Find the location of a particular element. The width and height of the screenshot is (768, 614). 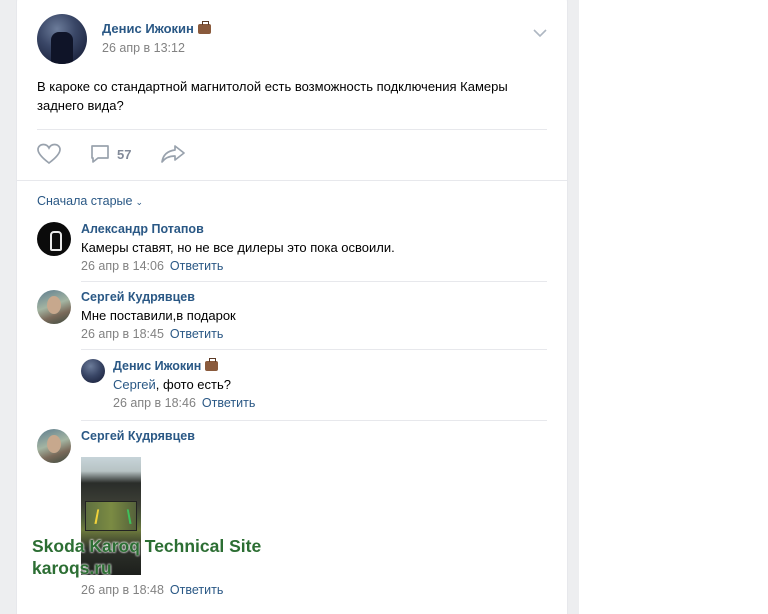

comment-meta: 26 апр в 18:48 Ответить is located at coordinates (152, 590).